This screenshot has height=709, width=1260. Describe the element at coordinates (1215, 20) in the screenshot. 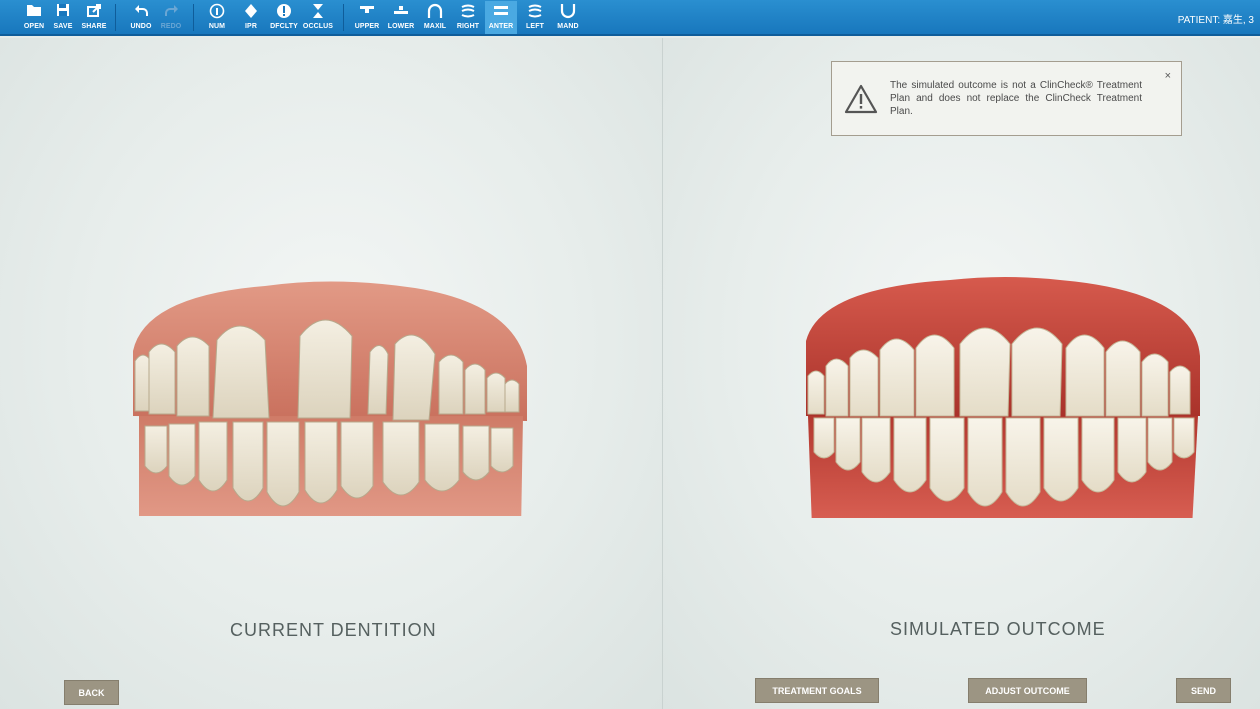

I see `patient-label: PATIENT: 嘉生, 3` at that location.